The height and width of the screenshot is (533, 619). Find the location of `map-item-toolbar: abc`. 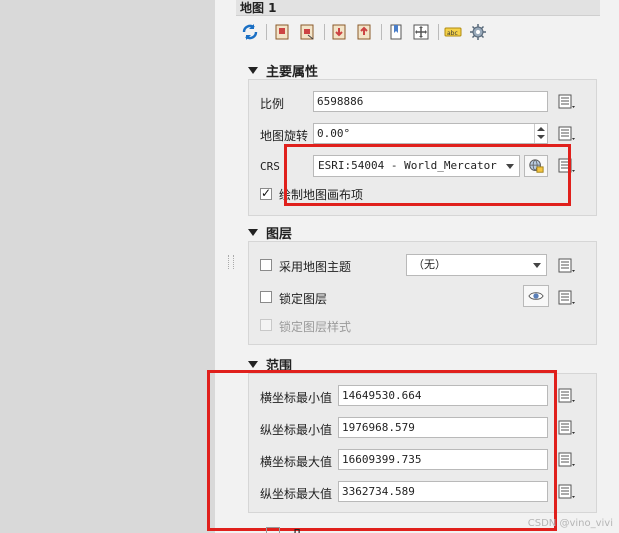

map-item-toolbar: abc is located at coordinates (418, 32).